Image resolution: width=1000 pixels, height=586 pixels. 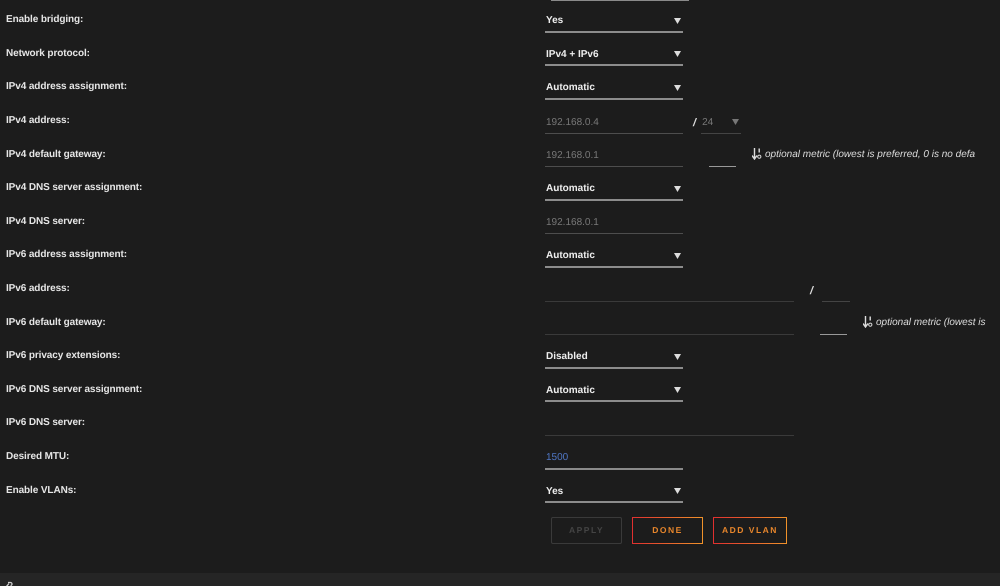 What do you see at coordinates (66, 254) in the screenshot?
I see `field-label: IPv6 address assignment:` at bounding box center [66, 254].